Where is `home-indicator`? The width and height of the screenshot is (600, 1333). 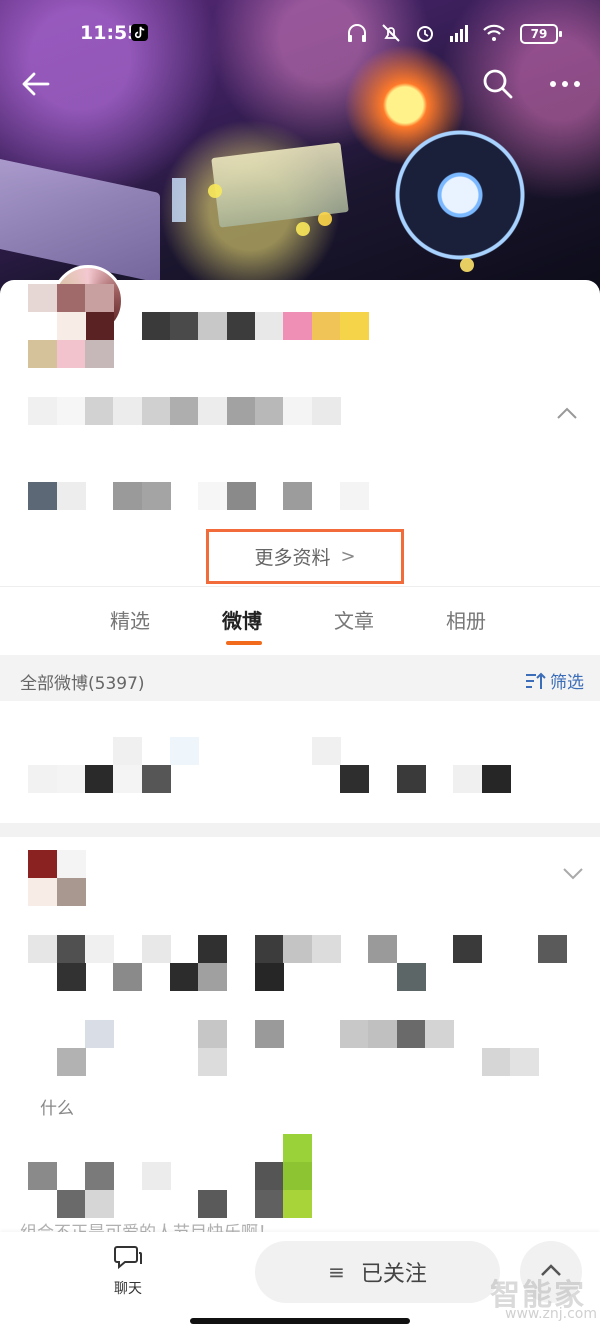 home-indicator is located at coordinates (300, 1321).